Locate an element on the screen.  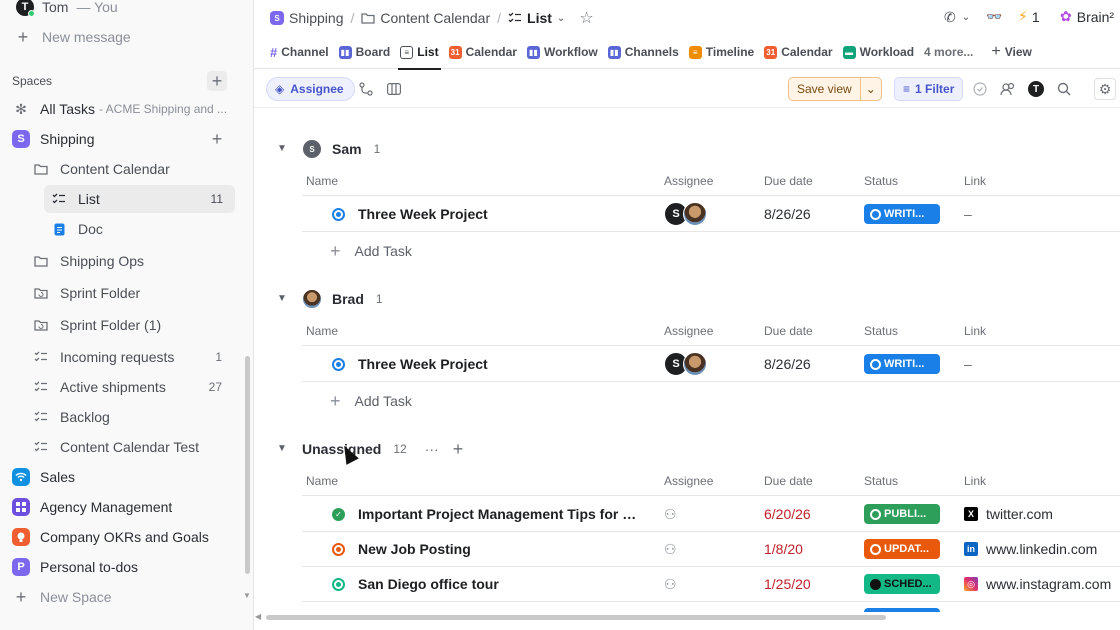
sidebar-item-personal: P Personal to-dos is located at coordinates (126, 567).